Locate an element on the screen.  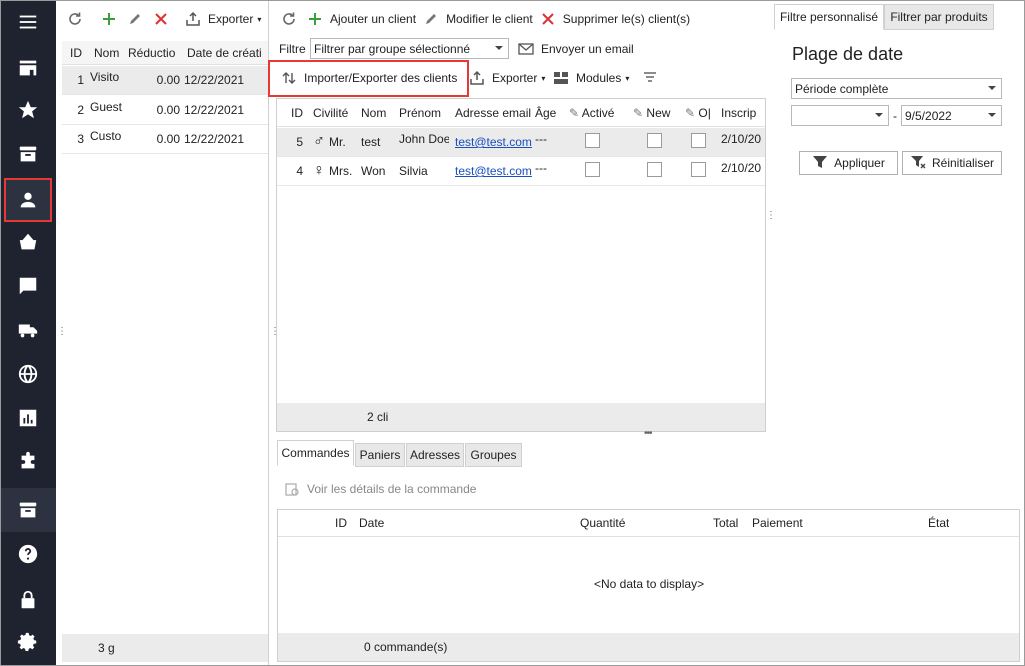
import-export-customers-button: Importer/Exporter des clients is located at coordinates (380, 78).